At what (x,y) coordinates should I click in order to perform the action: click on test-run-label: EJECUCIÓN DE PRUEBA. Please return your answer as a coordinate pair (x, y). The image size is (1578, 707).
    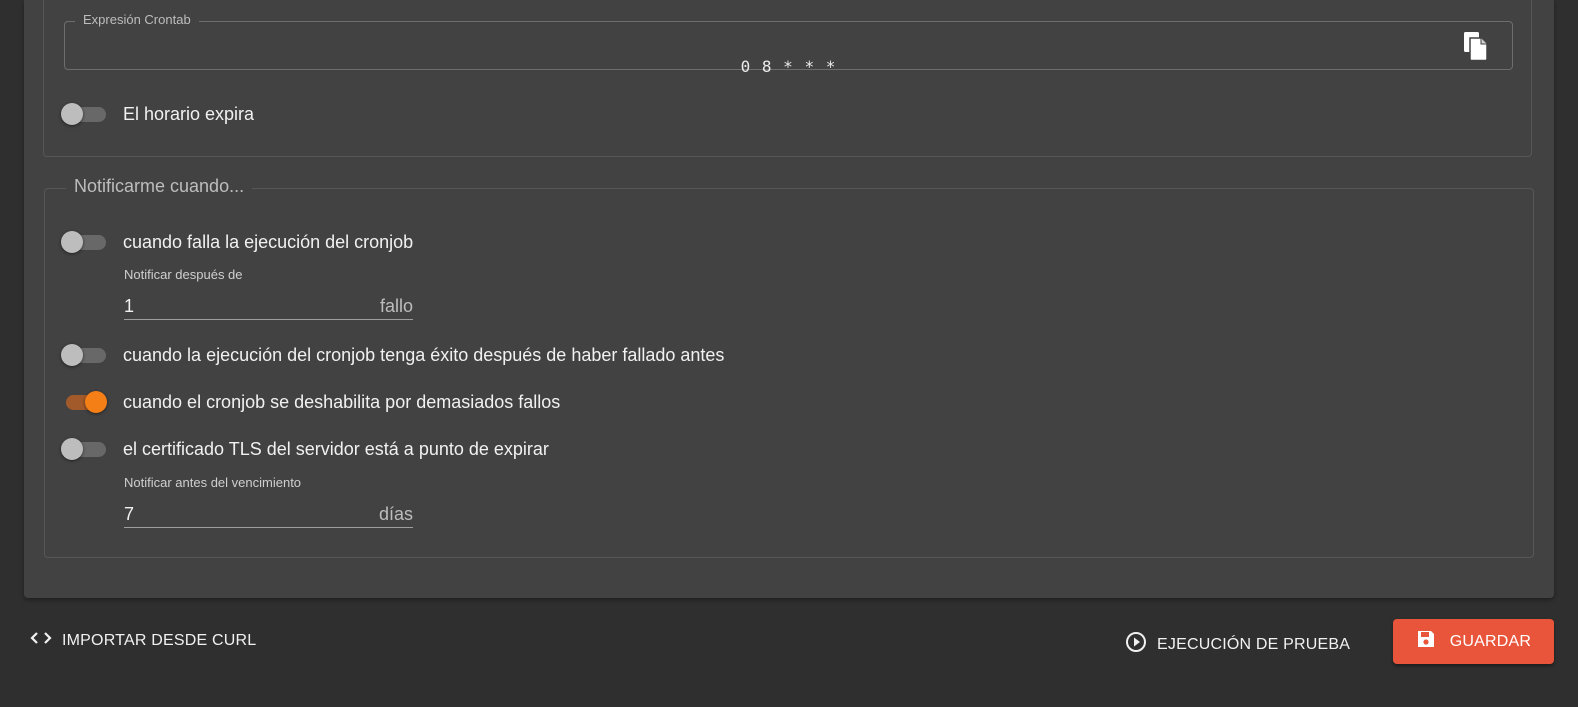
    Looking at the image, I should click on (1254, 644).